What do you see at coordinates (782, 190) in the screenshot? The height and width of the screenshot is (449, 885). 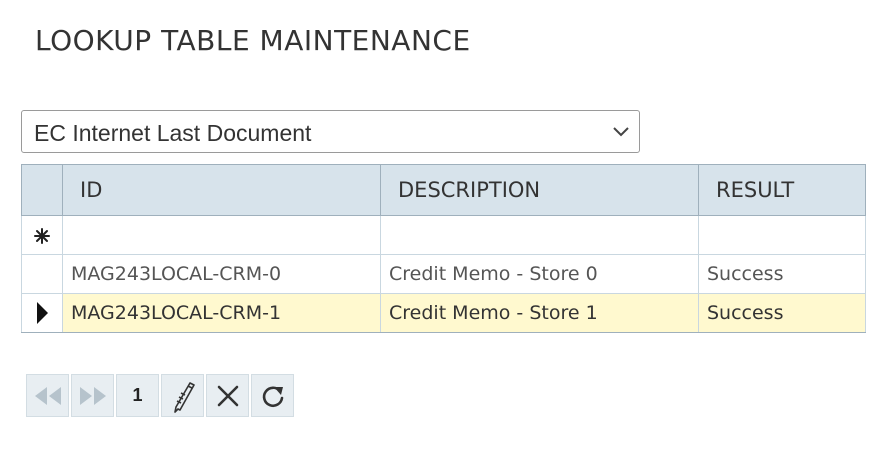 I see `column-header-result: RESULT` at bounding box center [782, 190].